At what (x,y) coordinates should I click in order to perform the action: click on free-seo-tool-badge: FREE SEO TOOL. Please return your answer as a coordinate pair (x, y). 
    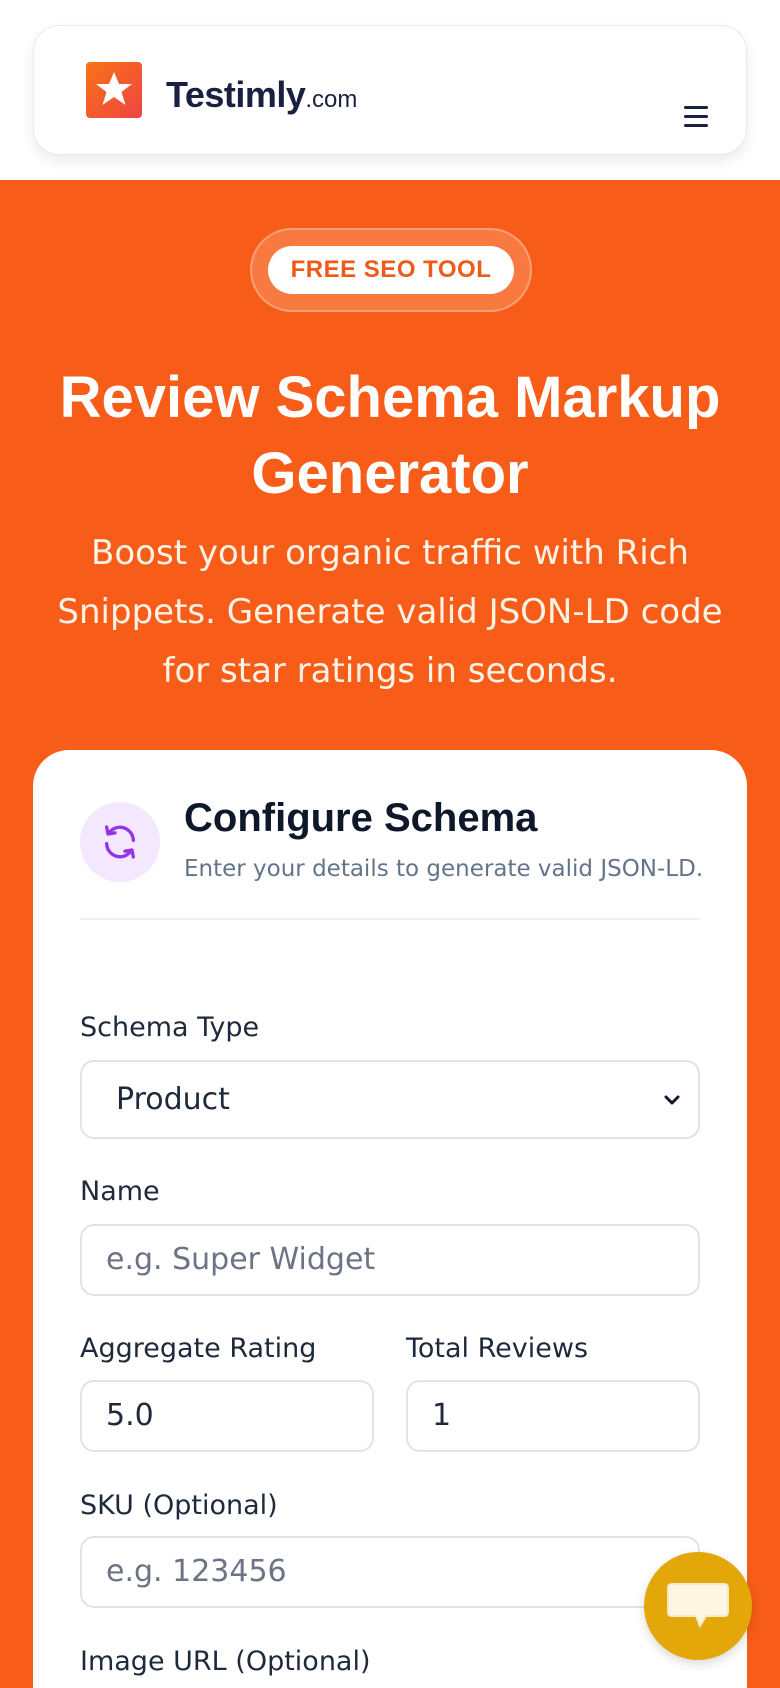
    Looking at the image, I should click on (391, 270).